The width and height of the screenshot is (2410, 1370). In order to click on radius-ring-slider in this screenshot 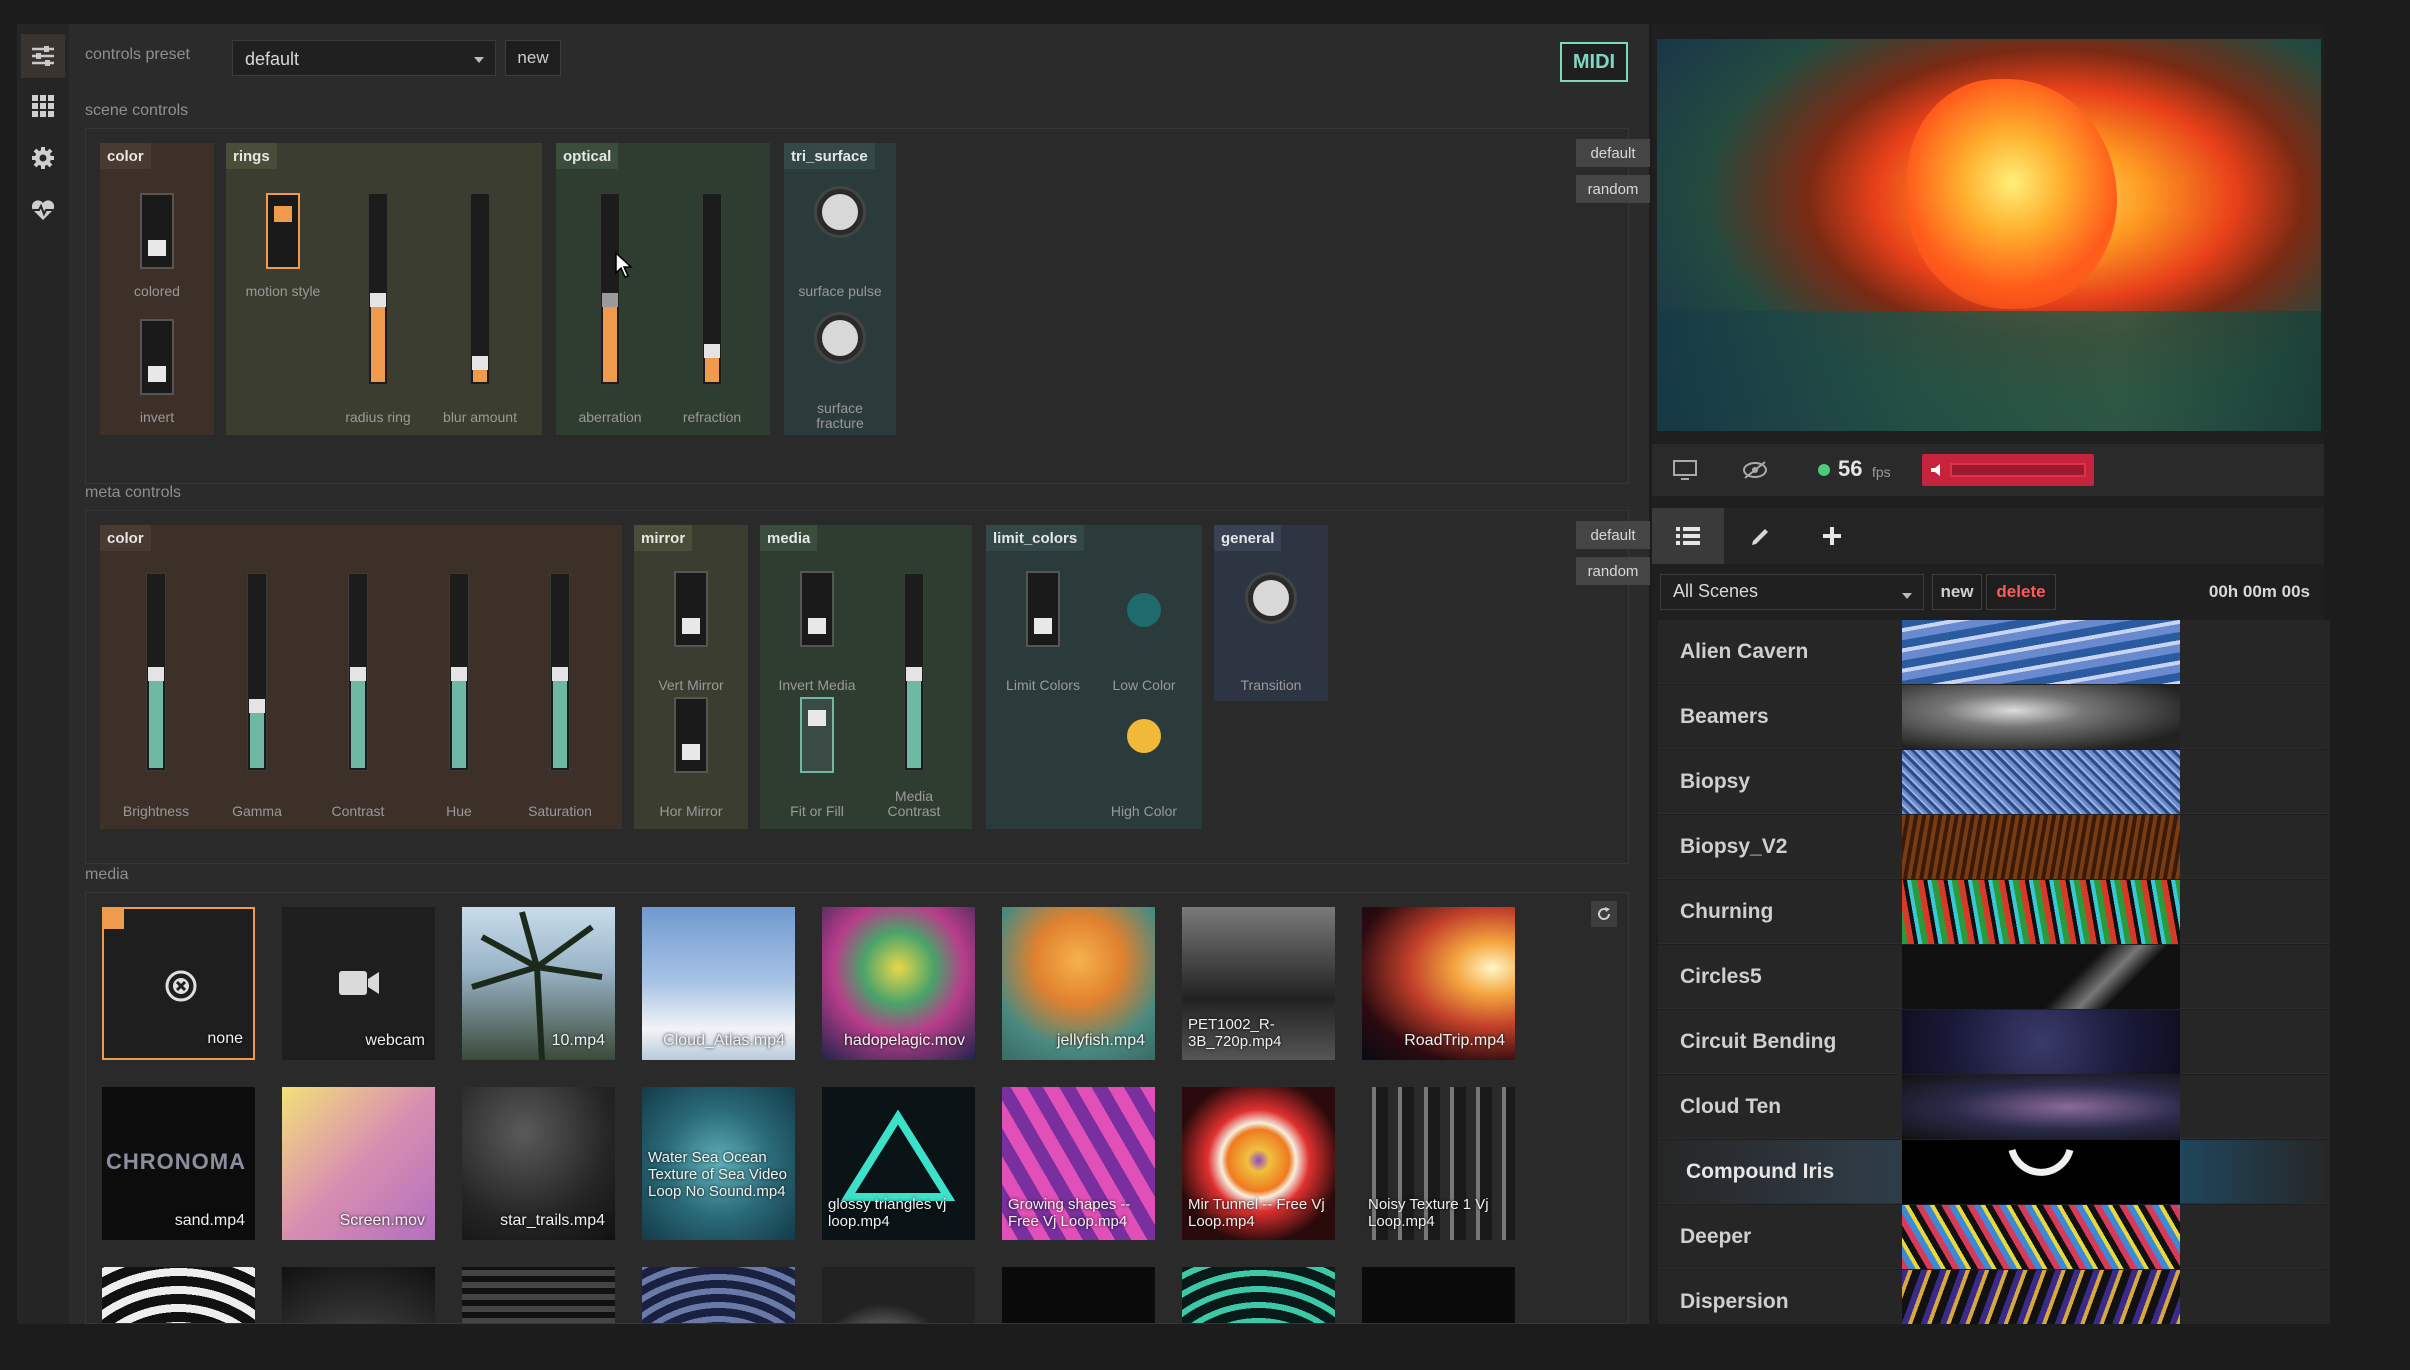, I will do `click(378, 289)`.